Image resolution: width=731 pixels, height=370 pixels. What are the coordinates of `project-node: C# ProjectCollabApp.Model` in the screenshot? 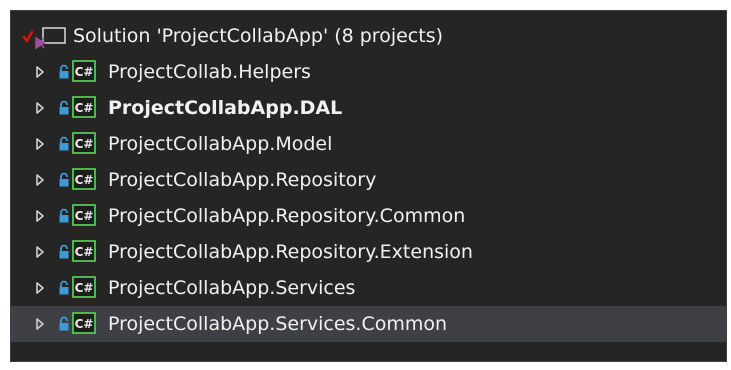 It's located at (368, 144).